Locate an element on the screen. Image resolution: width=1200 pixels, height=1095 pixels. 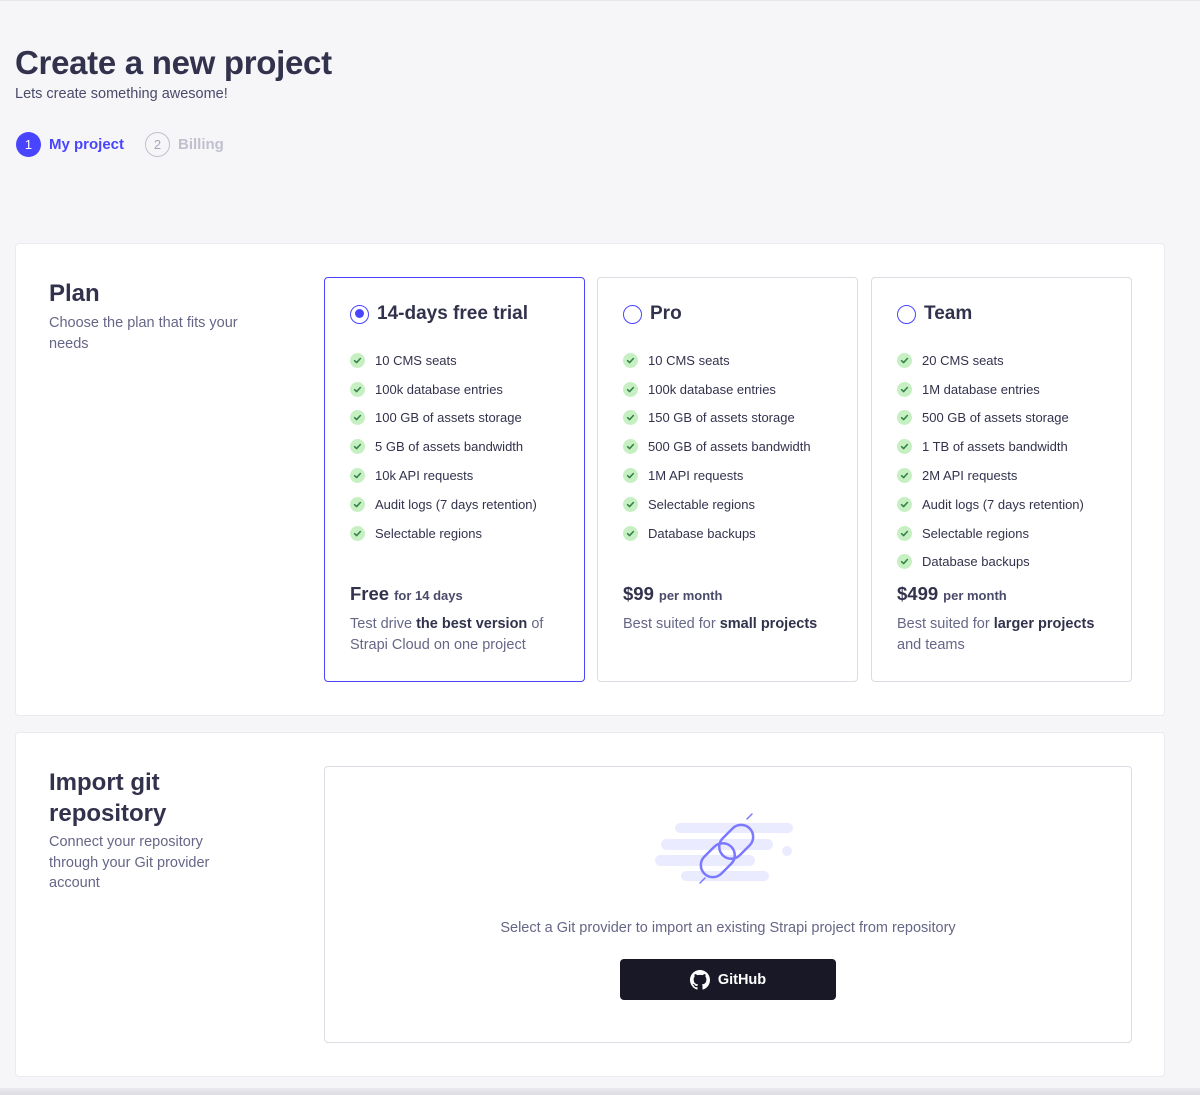
plan-feature: 500 GB of assets bandwidth is located at coordinates (717, 446).